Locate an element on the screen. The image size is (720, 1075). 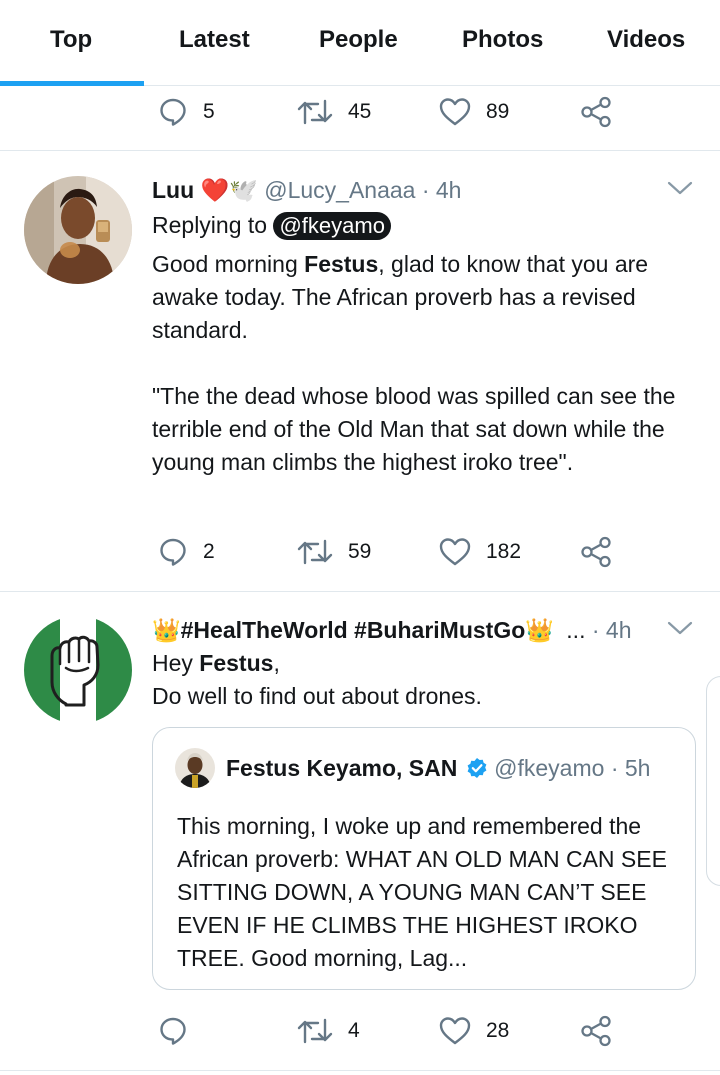
quote-time: · 5h is located at coordinates (630, 768).